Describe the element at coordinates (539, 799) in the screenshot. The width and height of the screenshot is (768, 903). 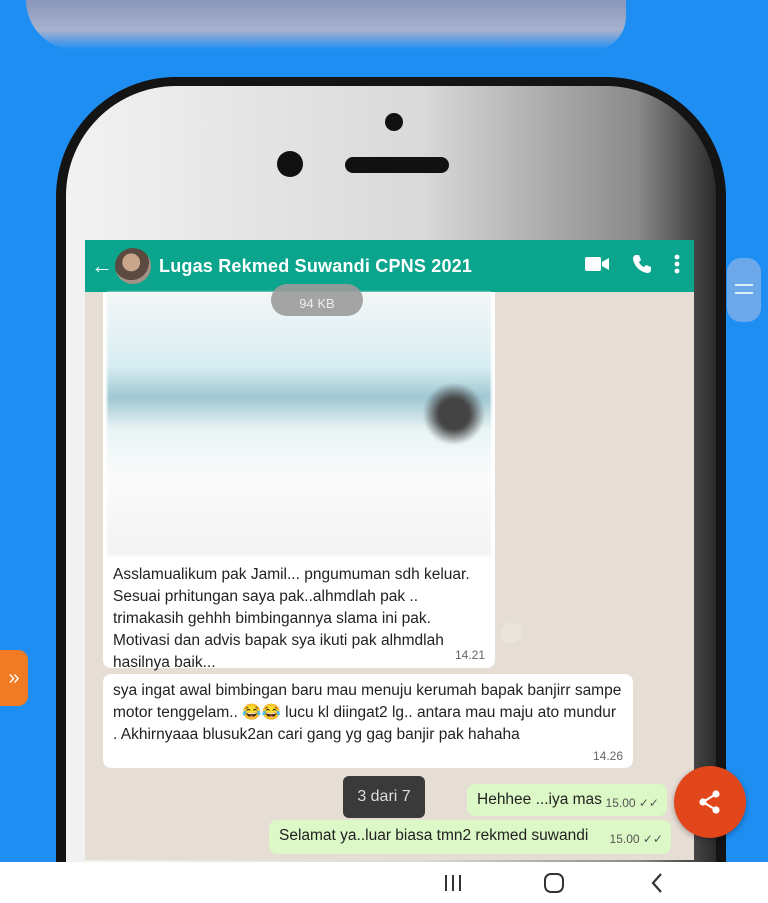
I see `message-text: Hehhee ...iya mas` at that location.